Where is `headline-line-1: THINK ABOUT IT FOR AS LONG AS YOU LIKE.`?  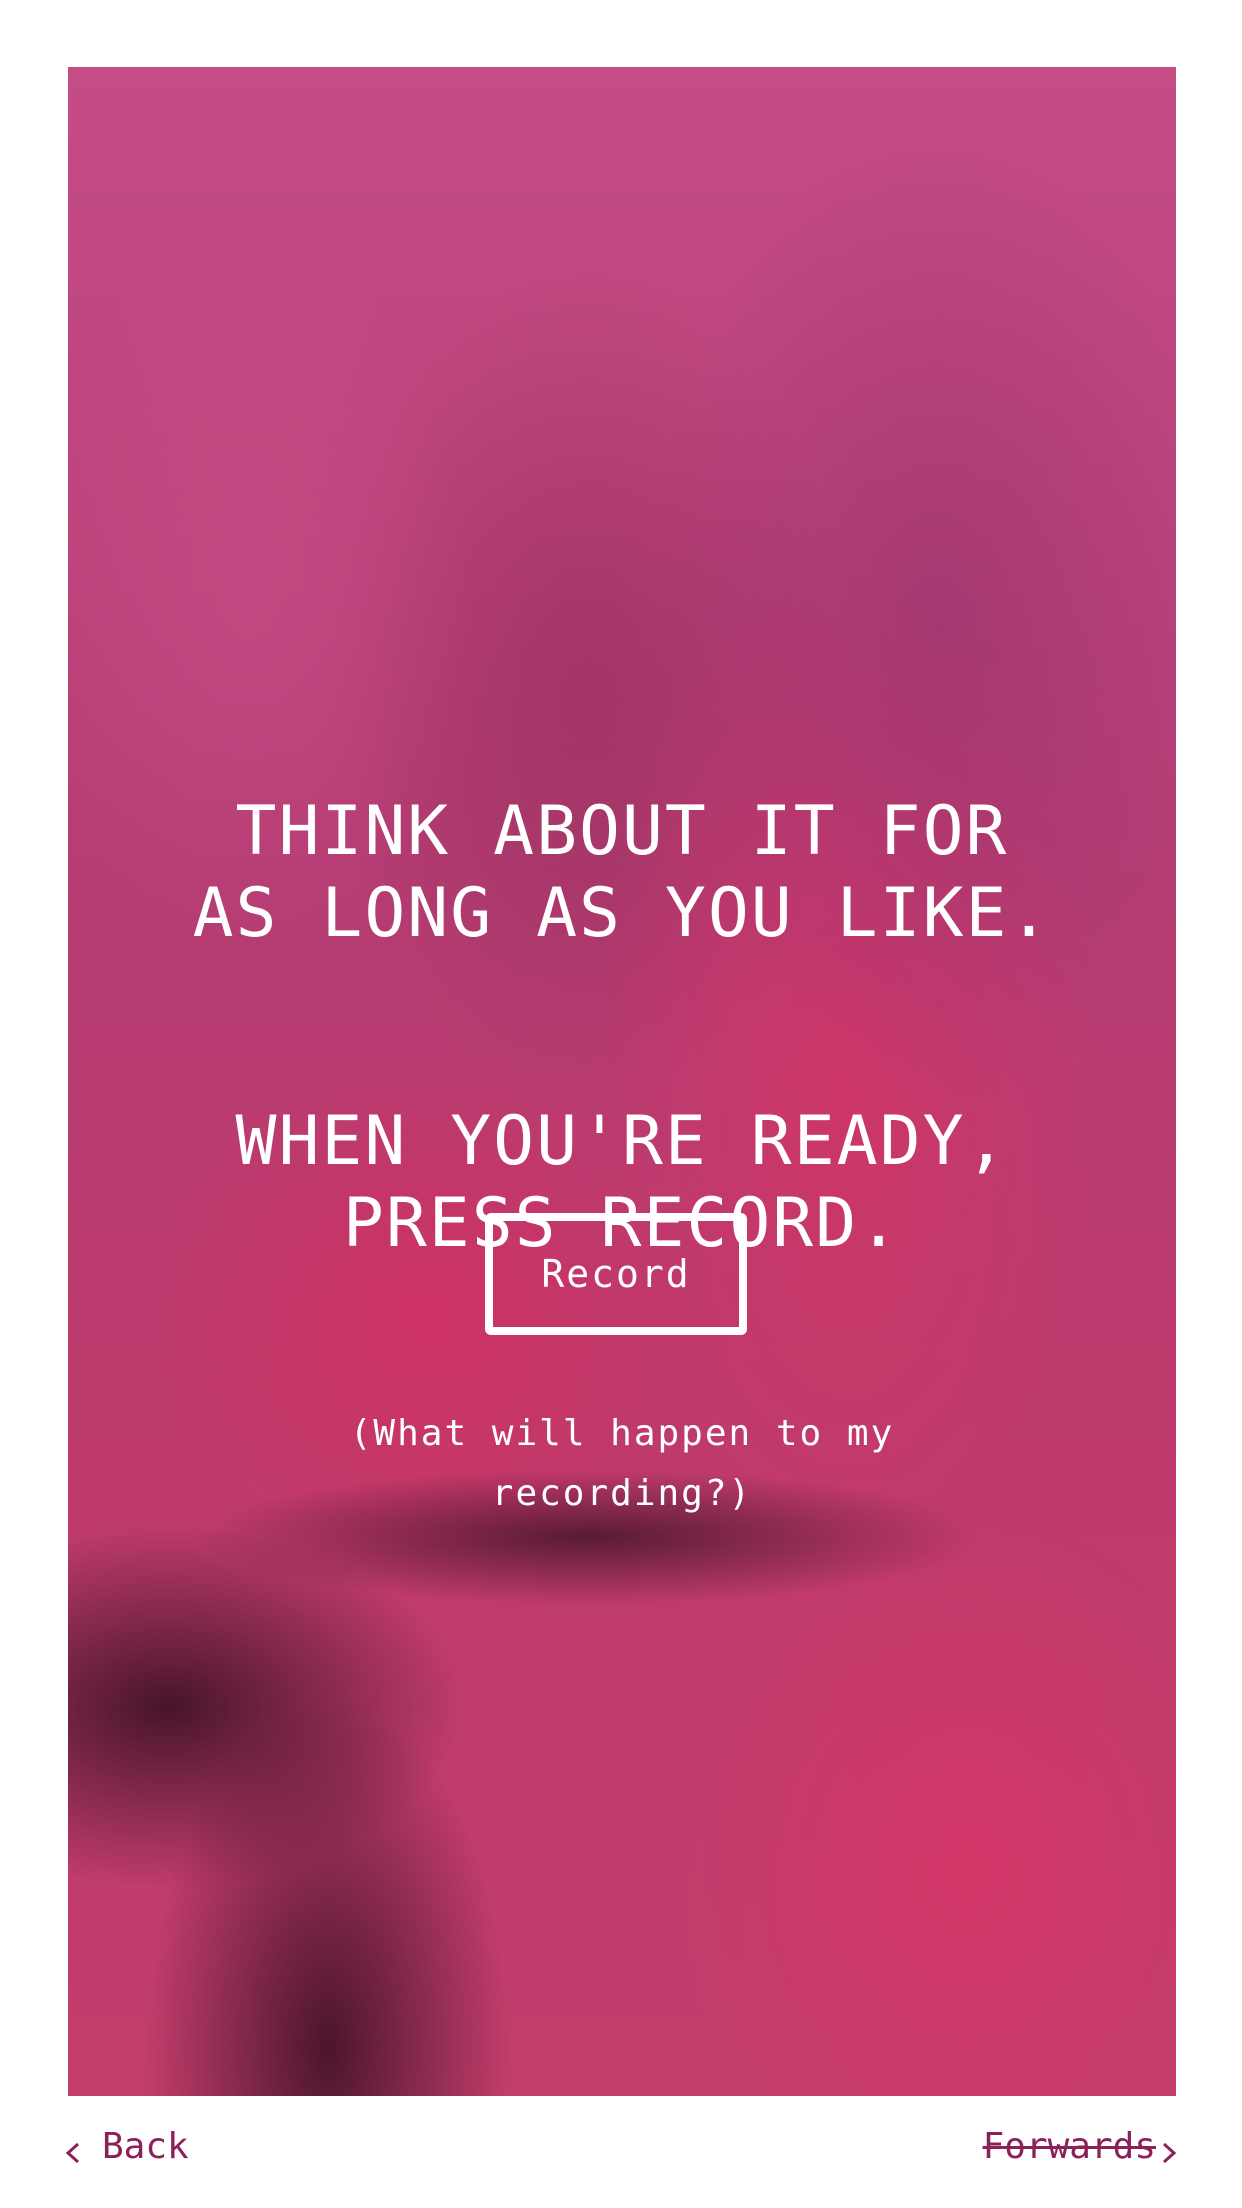
headline-line-1: THINK ABOUT IT FOR AS LONG AS YOU LIKE. is located at coordinates (622, 872).